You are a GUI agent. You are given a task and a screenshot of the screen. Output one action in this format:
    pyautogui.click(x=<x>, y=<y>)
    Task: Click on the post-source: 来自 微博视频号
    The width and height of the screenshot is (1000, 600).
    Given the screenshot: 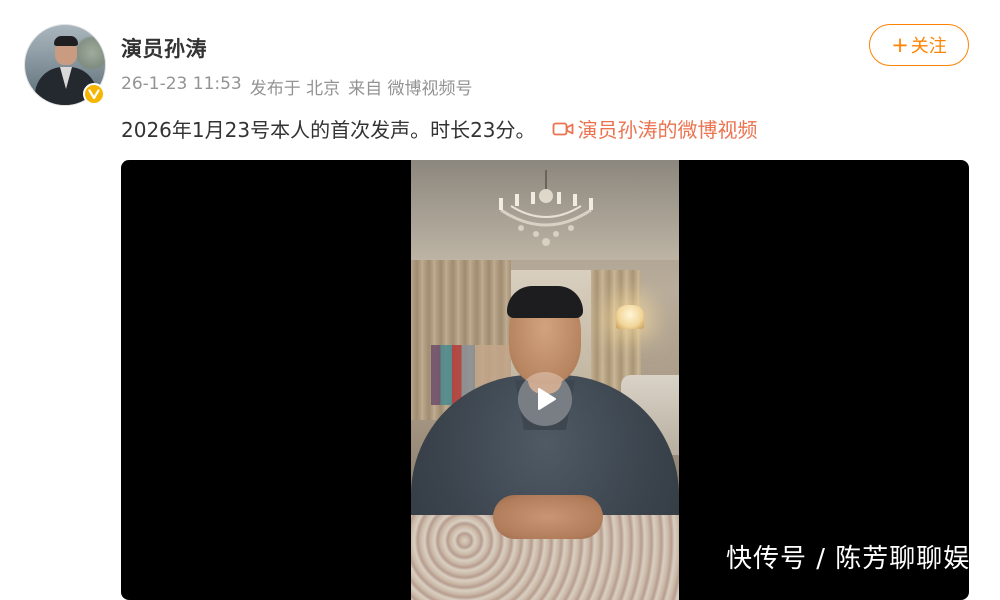 What is the action you would take?
    pyautogui.click(x=410, y=86)
    